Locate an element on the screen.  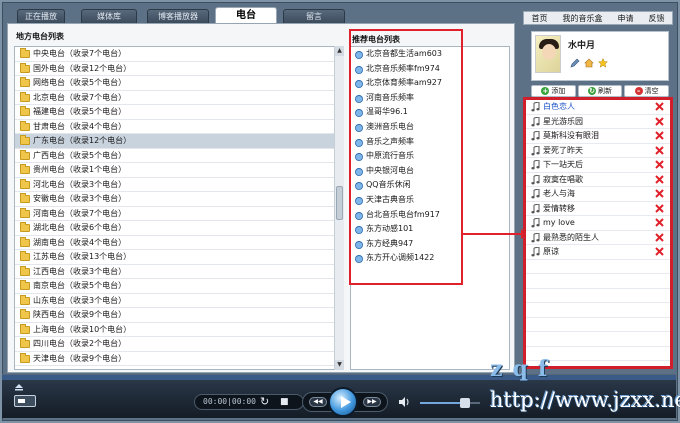
playlist-item: 爱情转移 is located at coordinates (598, 209).